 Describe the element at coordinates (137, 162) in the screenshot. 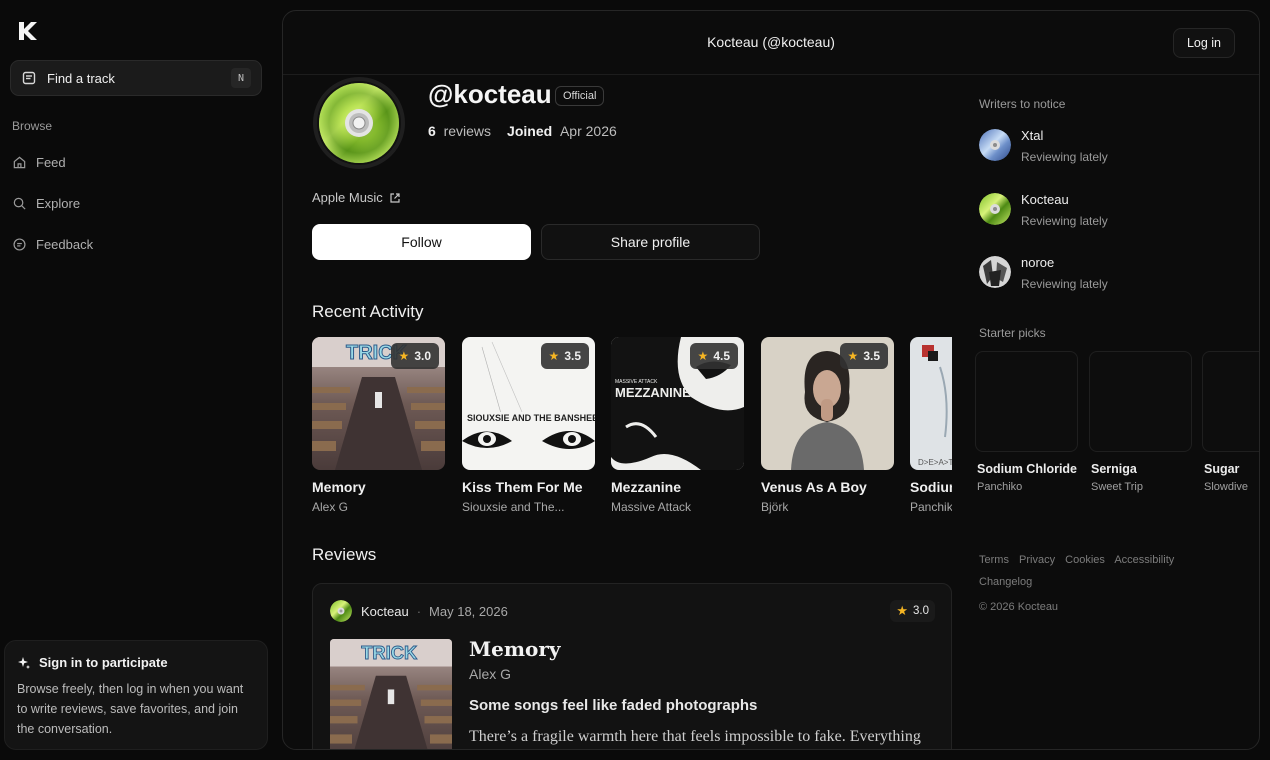

I see `sidebar-item-feed: Feed` at that location.